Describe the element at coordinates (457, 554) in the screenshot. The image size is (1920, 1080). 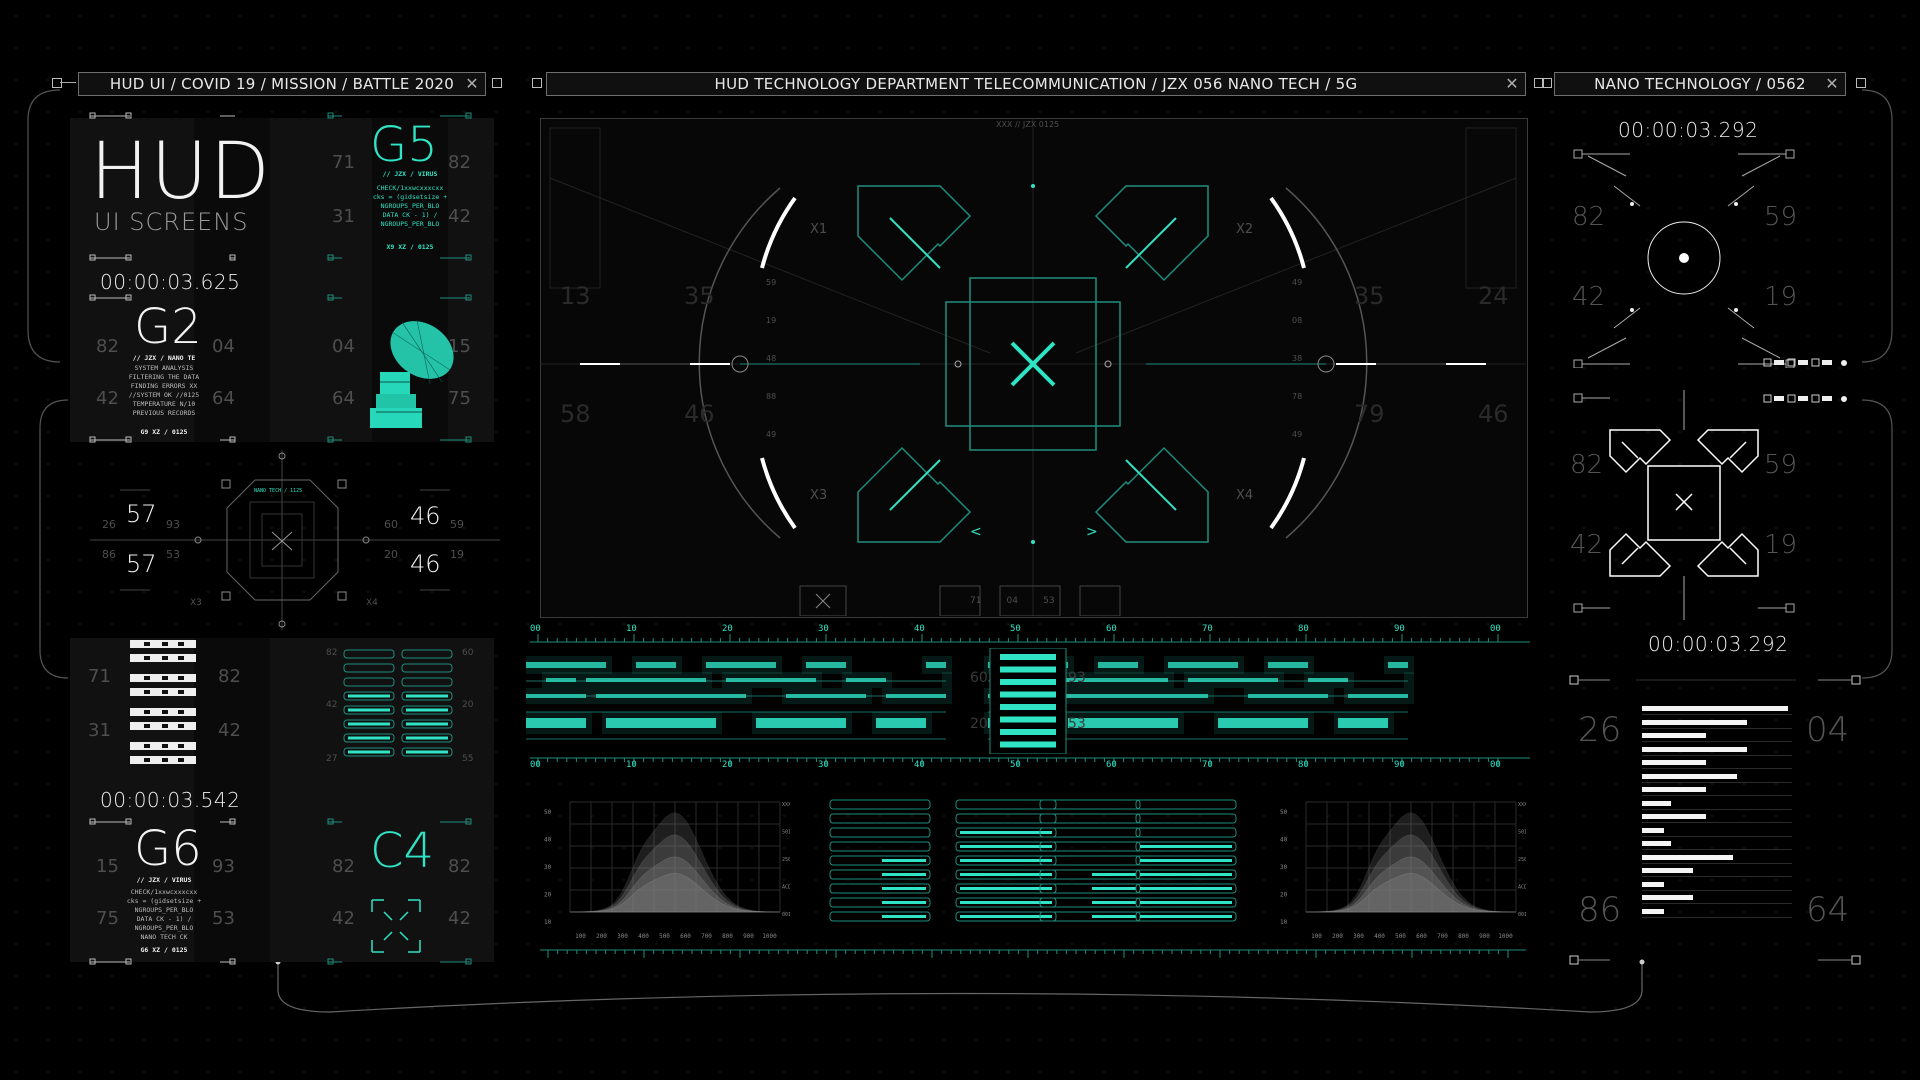
I see `small-19: 19` at that location.